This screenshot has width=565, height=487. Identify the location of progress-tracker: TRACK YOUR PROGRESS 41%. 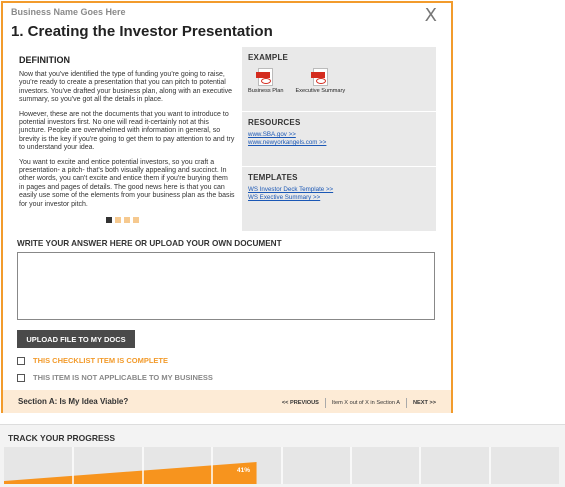
(282, 455).